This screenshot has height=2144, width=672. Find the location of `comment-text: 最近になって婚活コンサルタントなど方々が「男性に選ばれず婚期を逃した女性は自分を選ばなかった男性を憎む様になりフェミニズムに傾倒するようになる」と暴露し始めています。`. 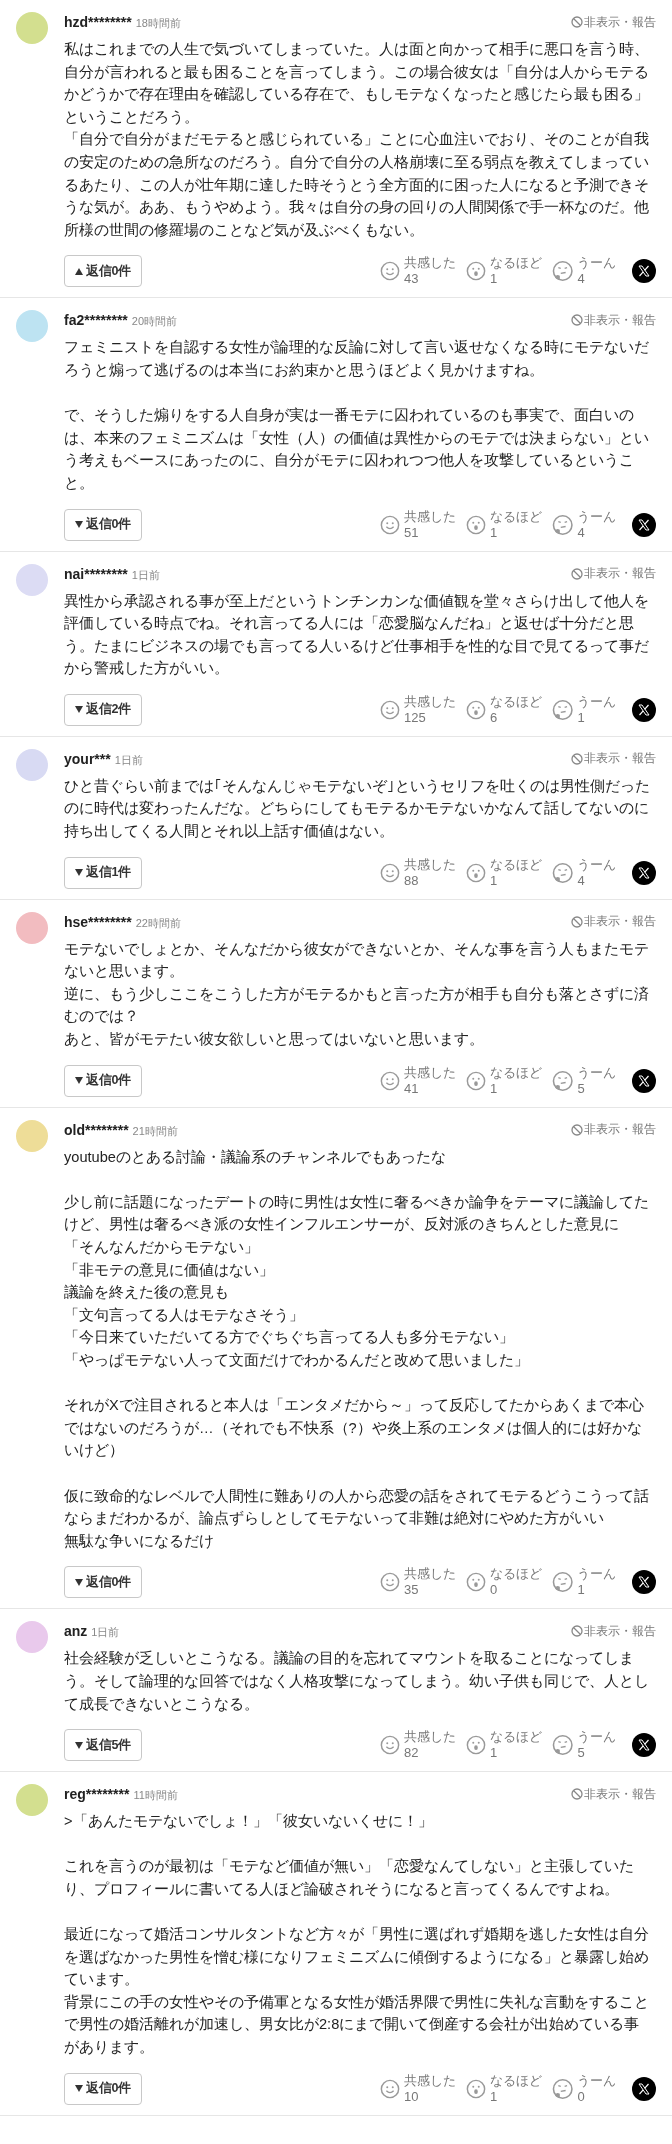

comment-text: 最近になって婚活コンサルタントなど方々が「男性に選ばれず婚期を逃した女性は自分を選ばなかった男性を憎む様になりフェミニズムに傾倒するようになる」と暴露し始めています。 is located at coordinates (357, 1957).